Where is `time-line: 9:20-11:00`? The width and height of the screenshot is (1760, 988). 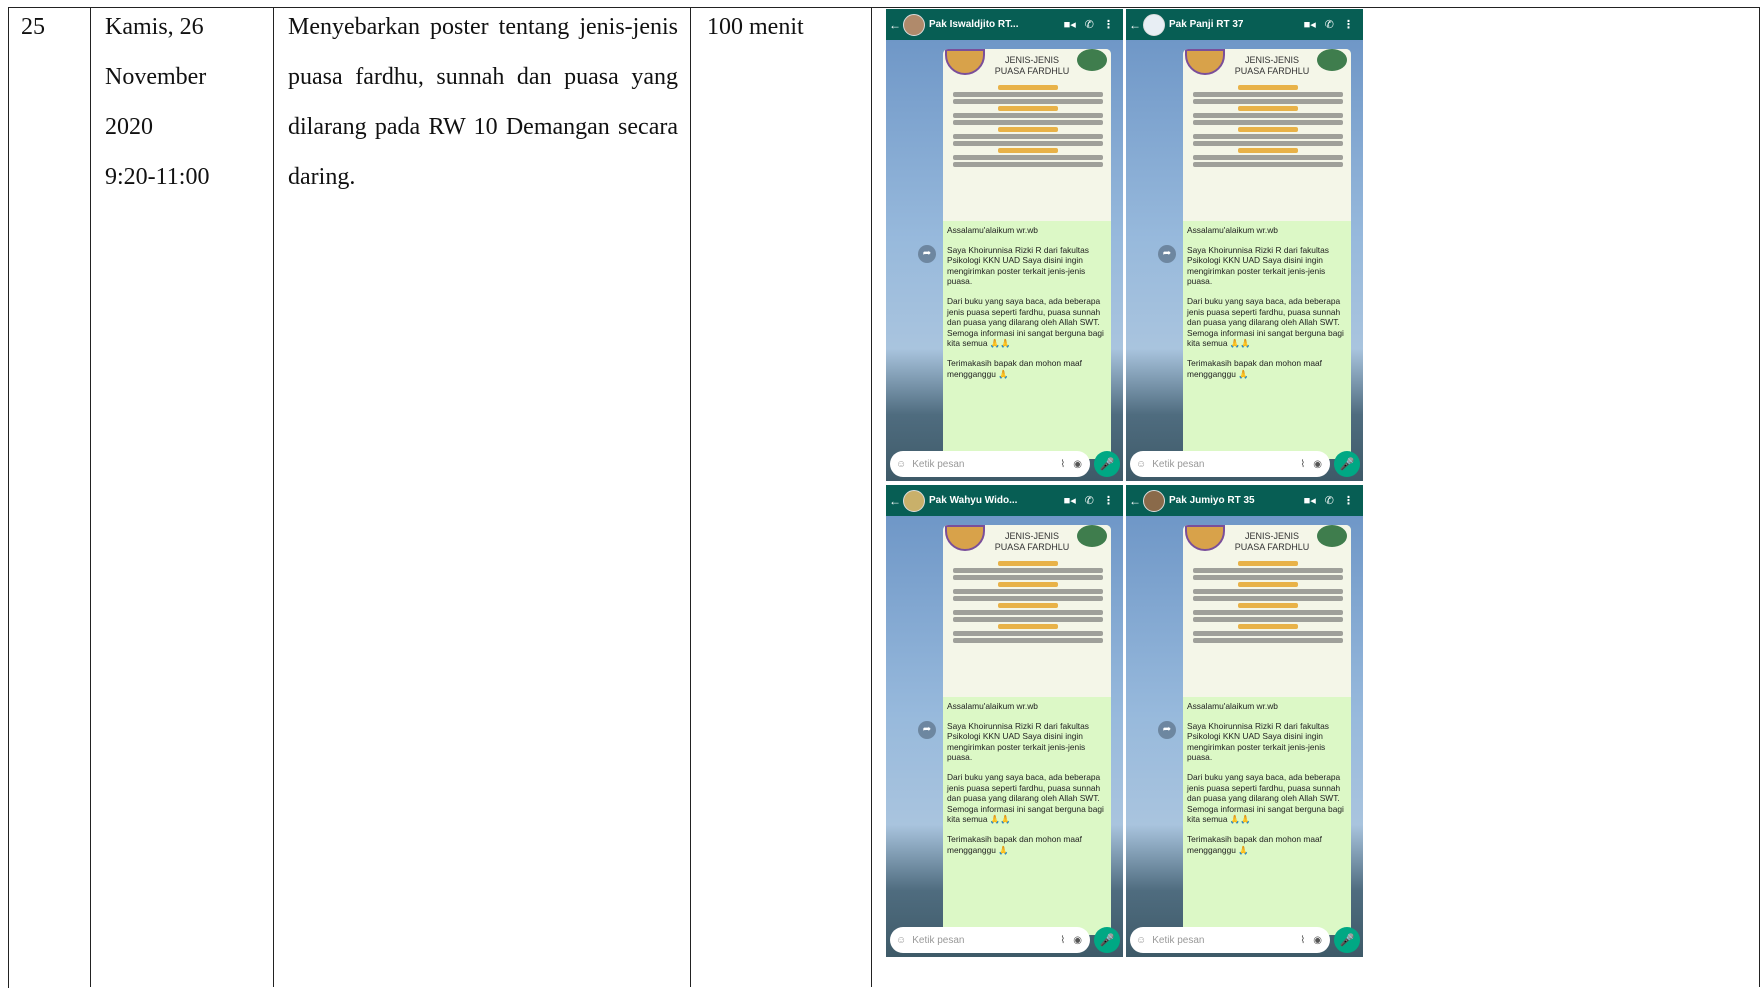 time-line: 9:20-11:00 is located at coordinates (157, 177).